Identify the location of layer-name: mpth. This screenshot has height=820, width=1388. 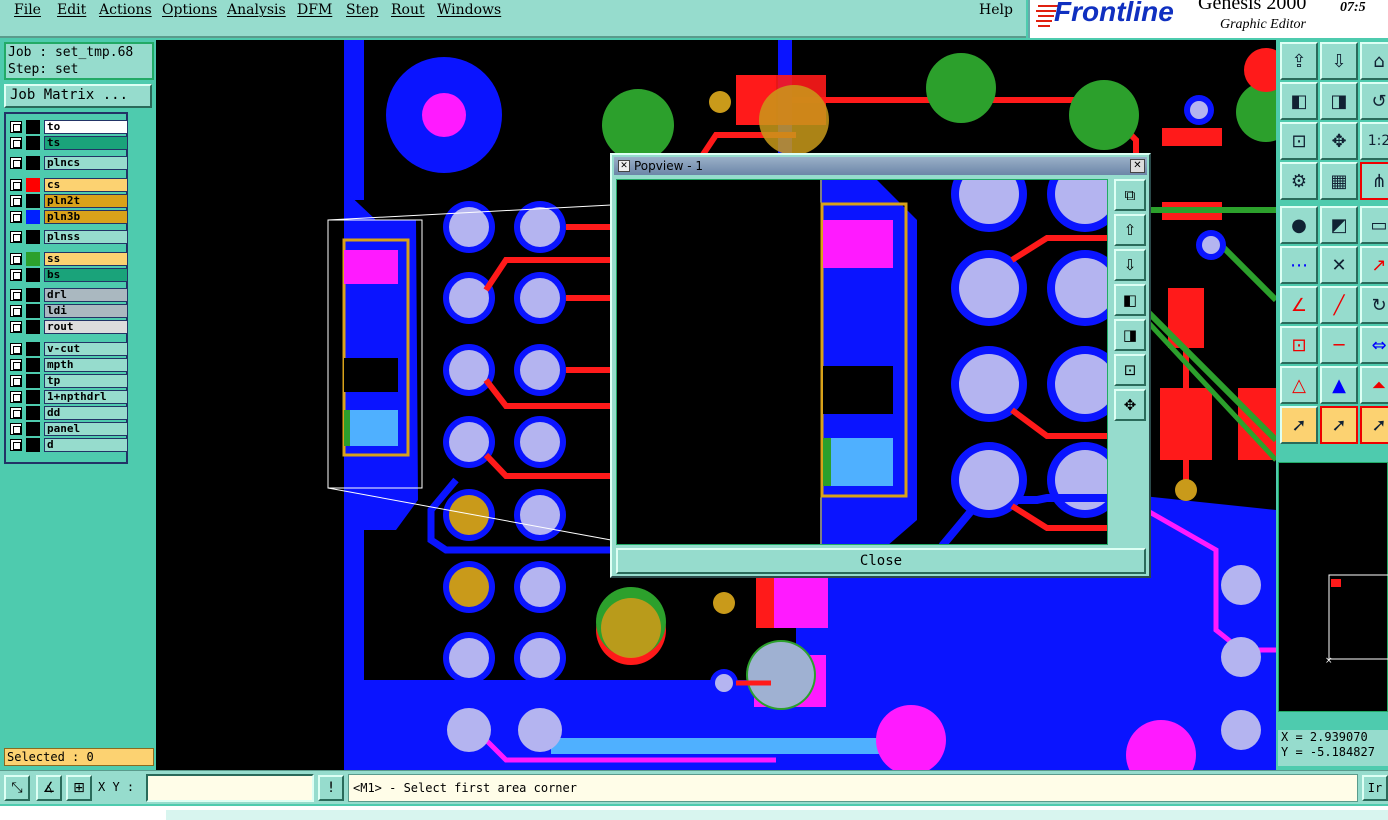
(86, 365).